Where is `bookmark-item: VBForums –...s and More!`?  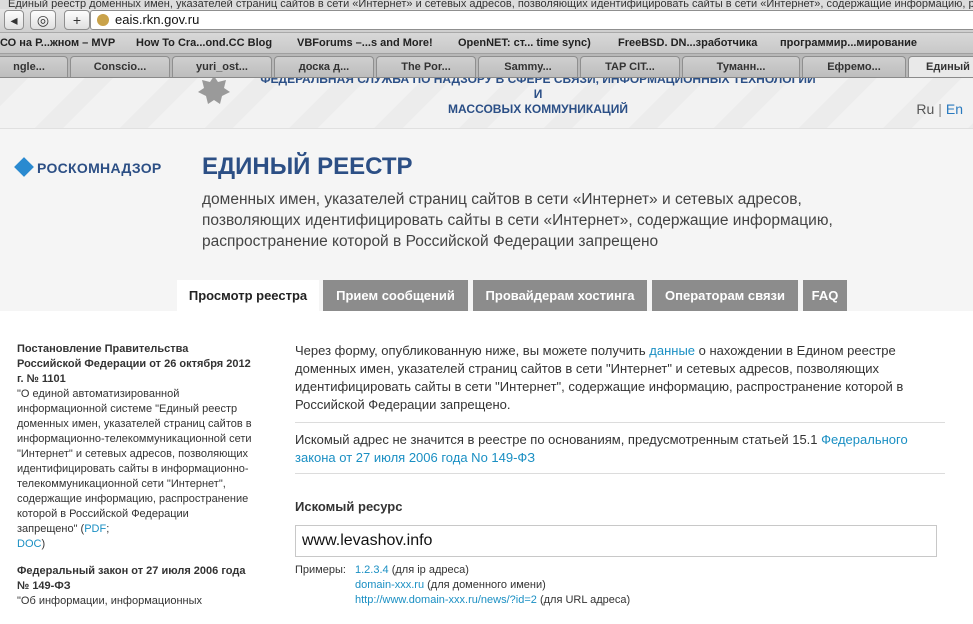 bookmark-item: VBForums –...s and More! is located at coordinates (365, 43).